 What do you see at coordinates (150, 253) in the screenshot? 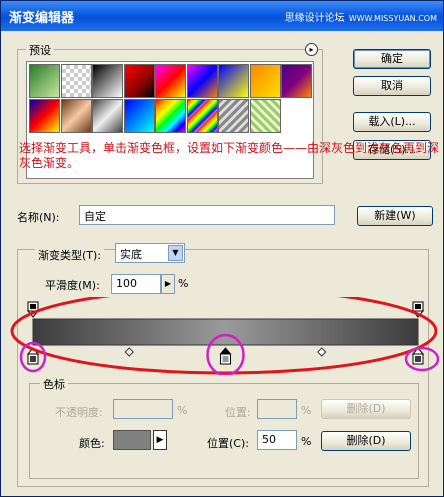
I see `gradient-type-select: 实底 ▼` at bounding box center [150, 253].